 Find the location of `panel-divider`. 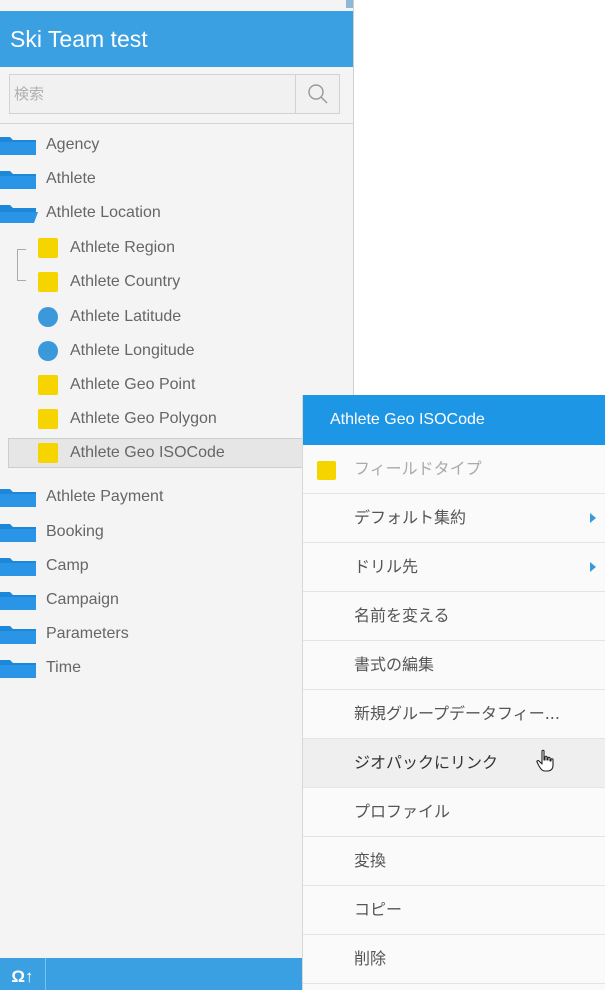

panel-divider is located at coordinates (176, 123).